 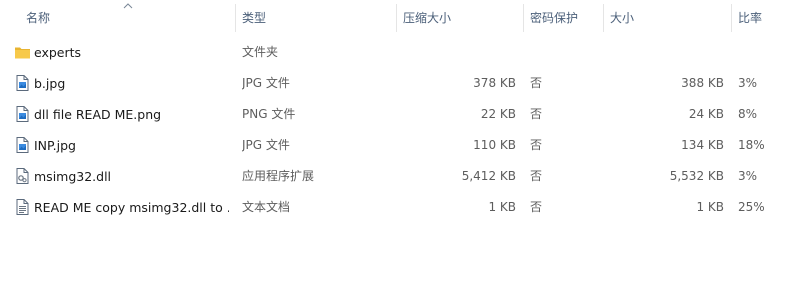 What do you see at coordinates (50, 83) in the screenshot?
I see `file-name: b.jpg` at bounding box center [50, 83].